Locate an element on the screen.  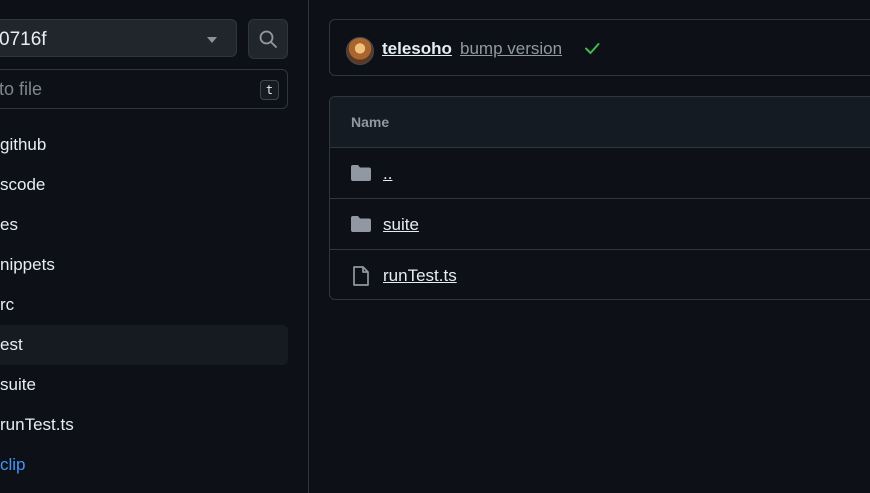
tree-item-label: es is located at coordinates (9, 224).